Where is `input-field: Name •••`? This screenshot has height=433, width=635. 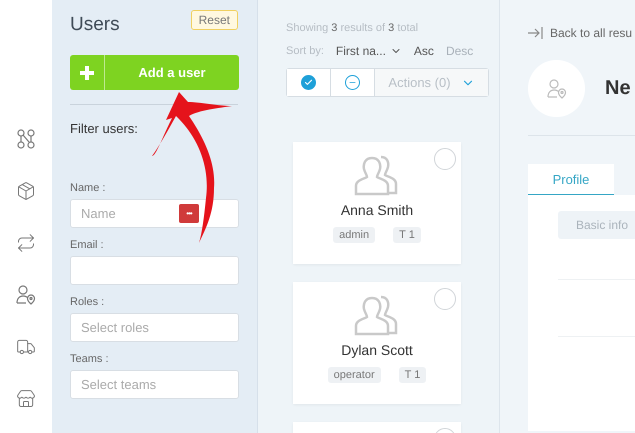 input-field: Name ••• is located at coordinates (154, 213).